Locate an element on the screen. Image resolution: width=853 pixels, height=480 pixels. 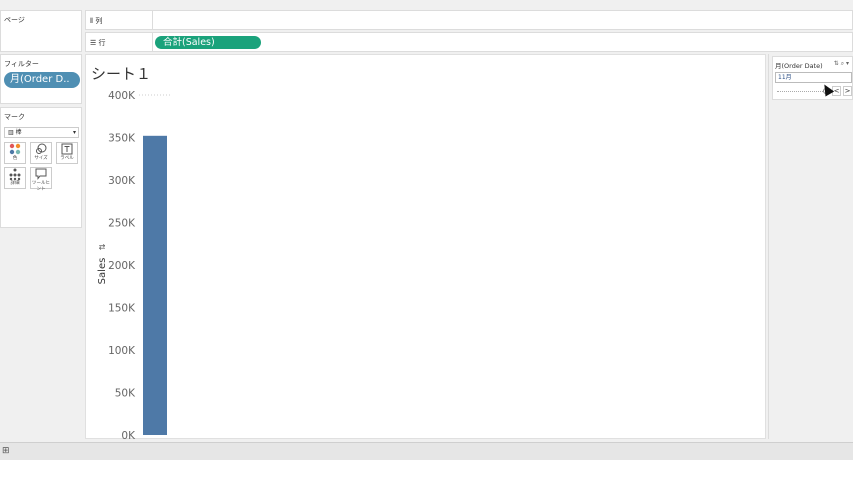
mark-color-label: 色 is located at coordinates (15, 158).